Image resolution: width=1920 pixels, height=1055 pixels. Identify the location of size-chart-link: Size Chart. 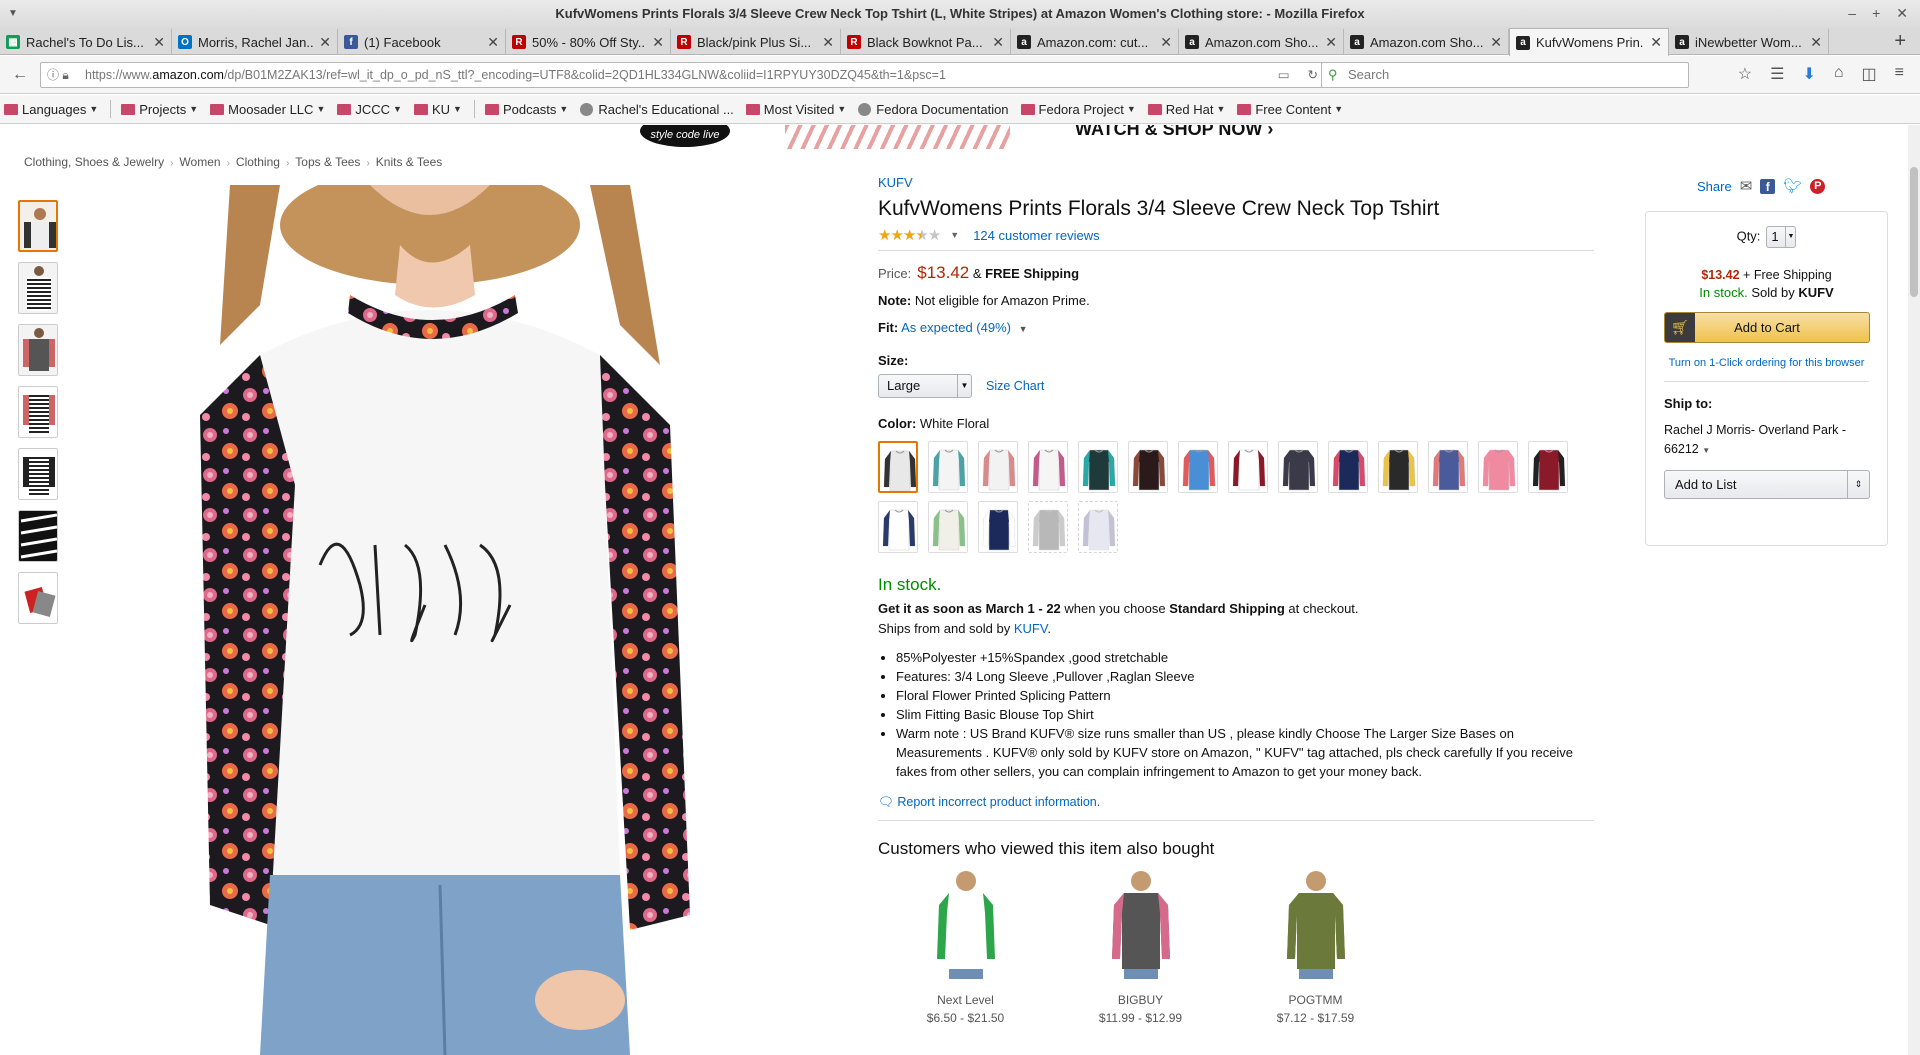
(1015, 386).